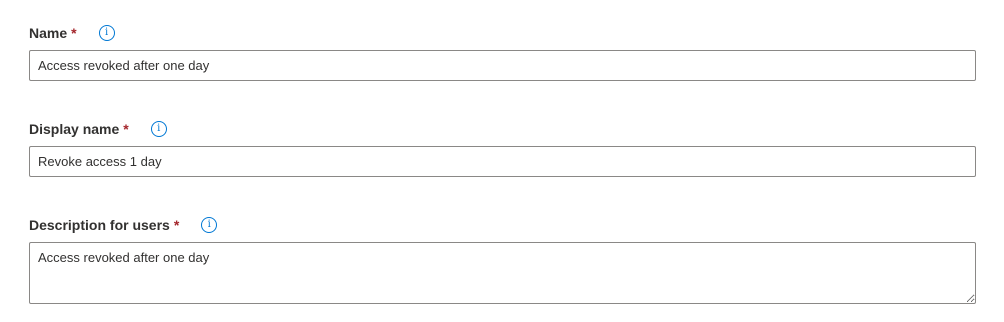 Image resolution: width=1004 pixels, height=322 pixels. I want to click on name-label-row: Name * i, so click(72, 33).